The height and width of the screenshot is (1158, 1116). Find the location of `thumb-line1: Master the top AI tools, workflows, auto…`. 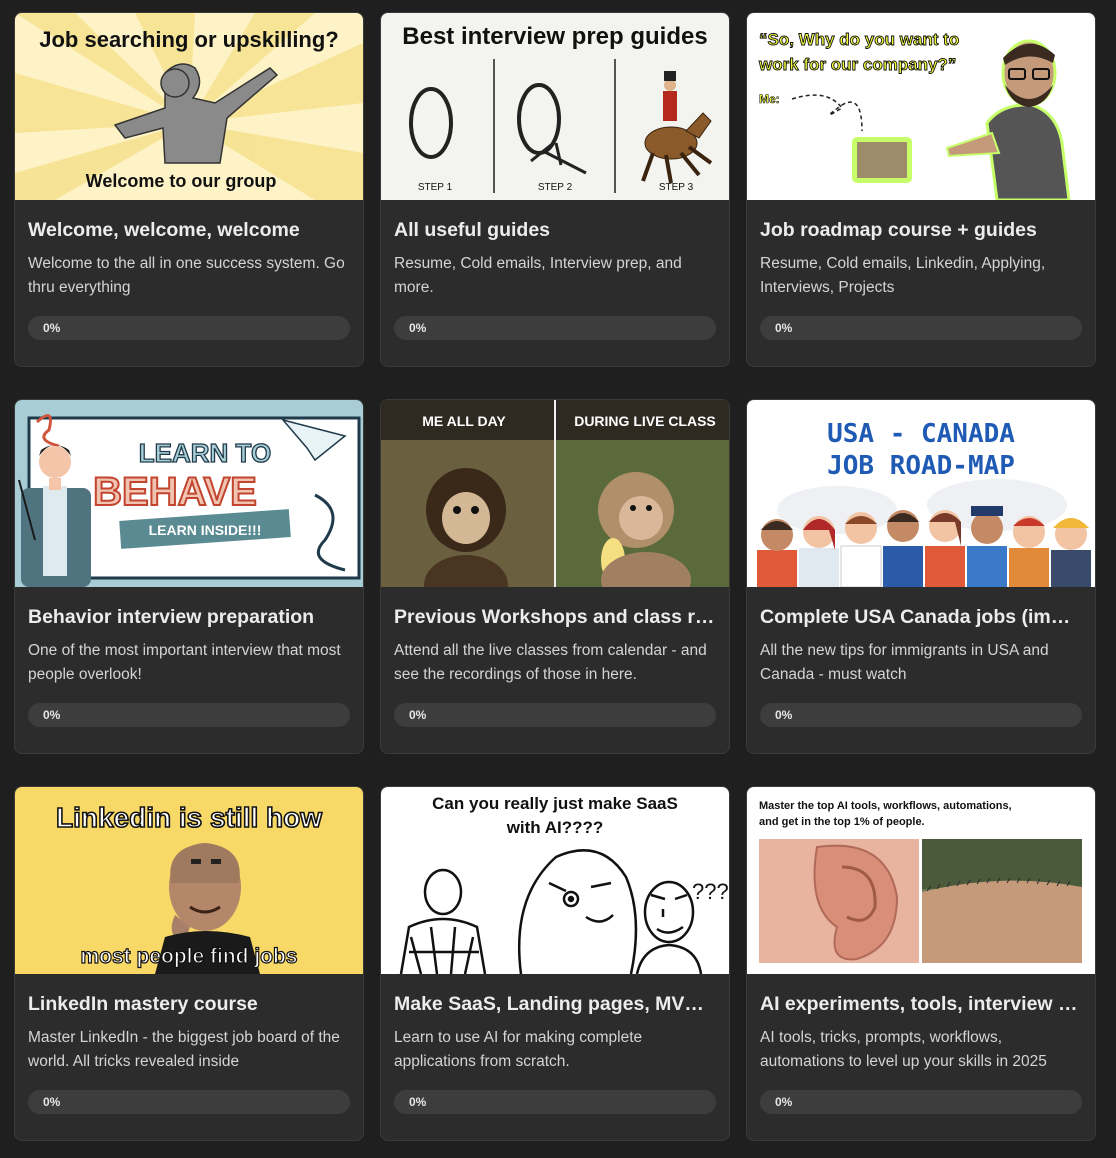

thumb-line1: Master the top AI tools, workflows, auto… is located at coordinates (885, 806).